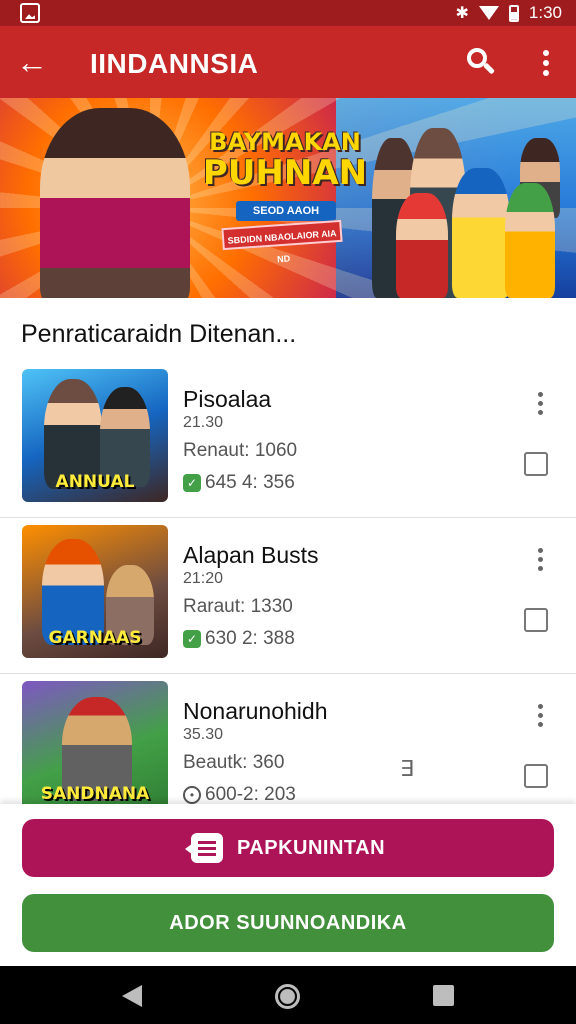 This screenshot has width=576, height=1024. What do you see at coordinates (250, 638) in the screenshot?
I see `app-stat-text: 630 2: 388` at bounding box center [250, 638].